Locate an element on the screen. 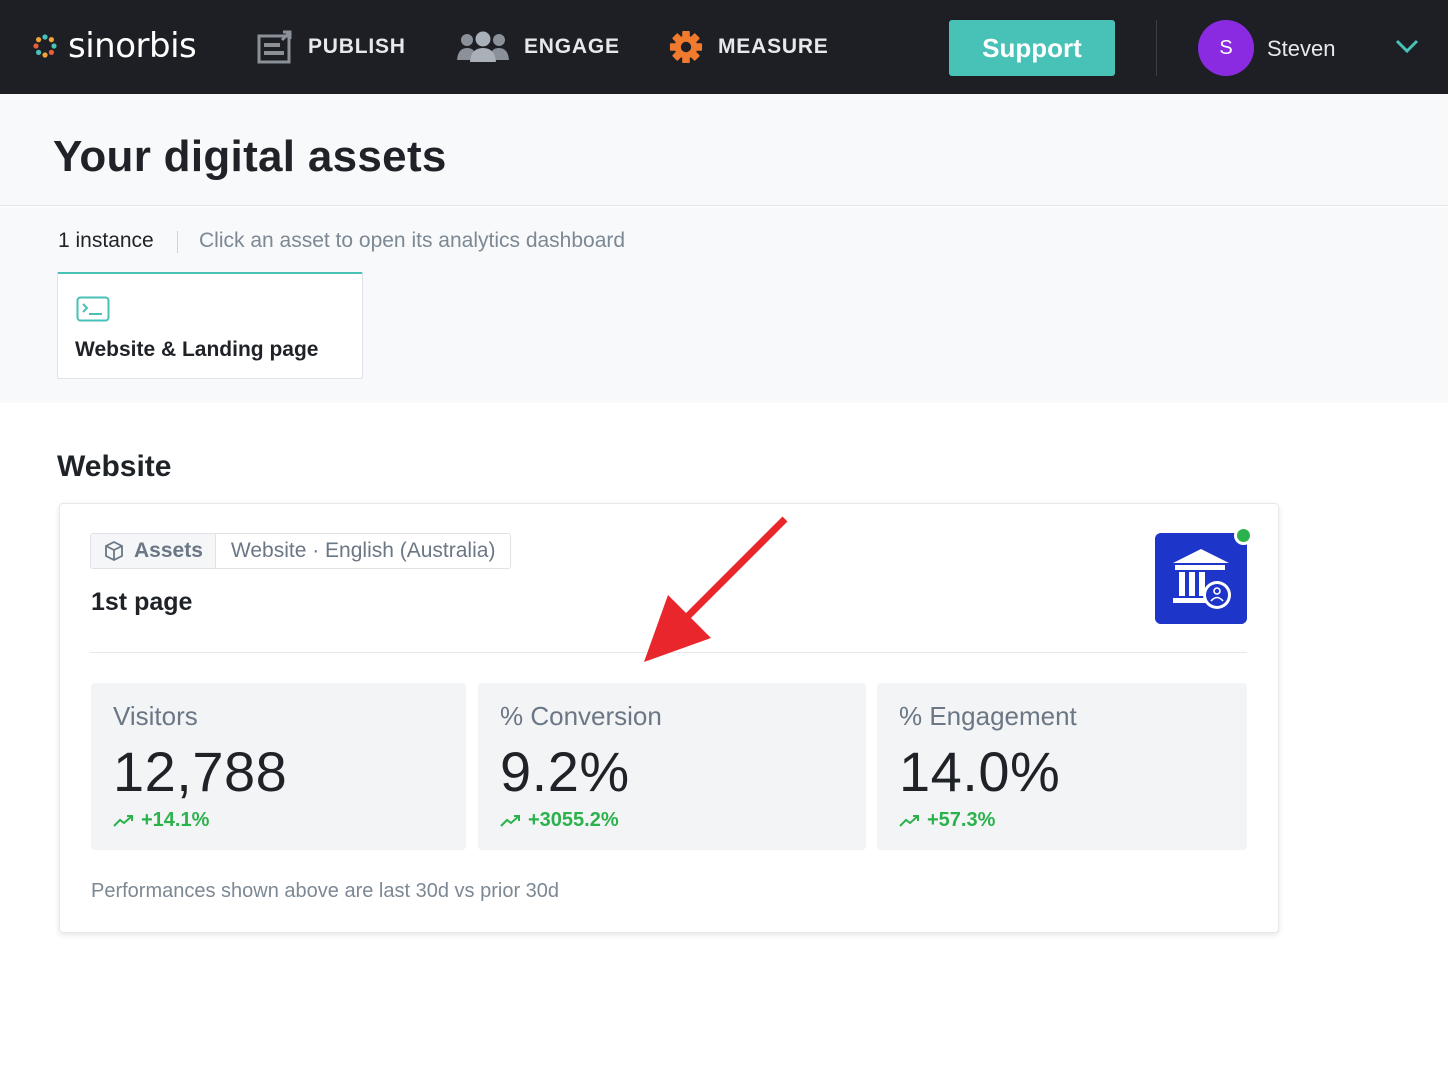 The height and width of the screenshot is (1086, 1448). stat-label: % Conversion is located at coordinates (581, 716).